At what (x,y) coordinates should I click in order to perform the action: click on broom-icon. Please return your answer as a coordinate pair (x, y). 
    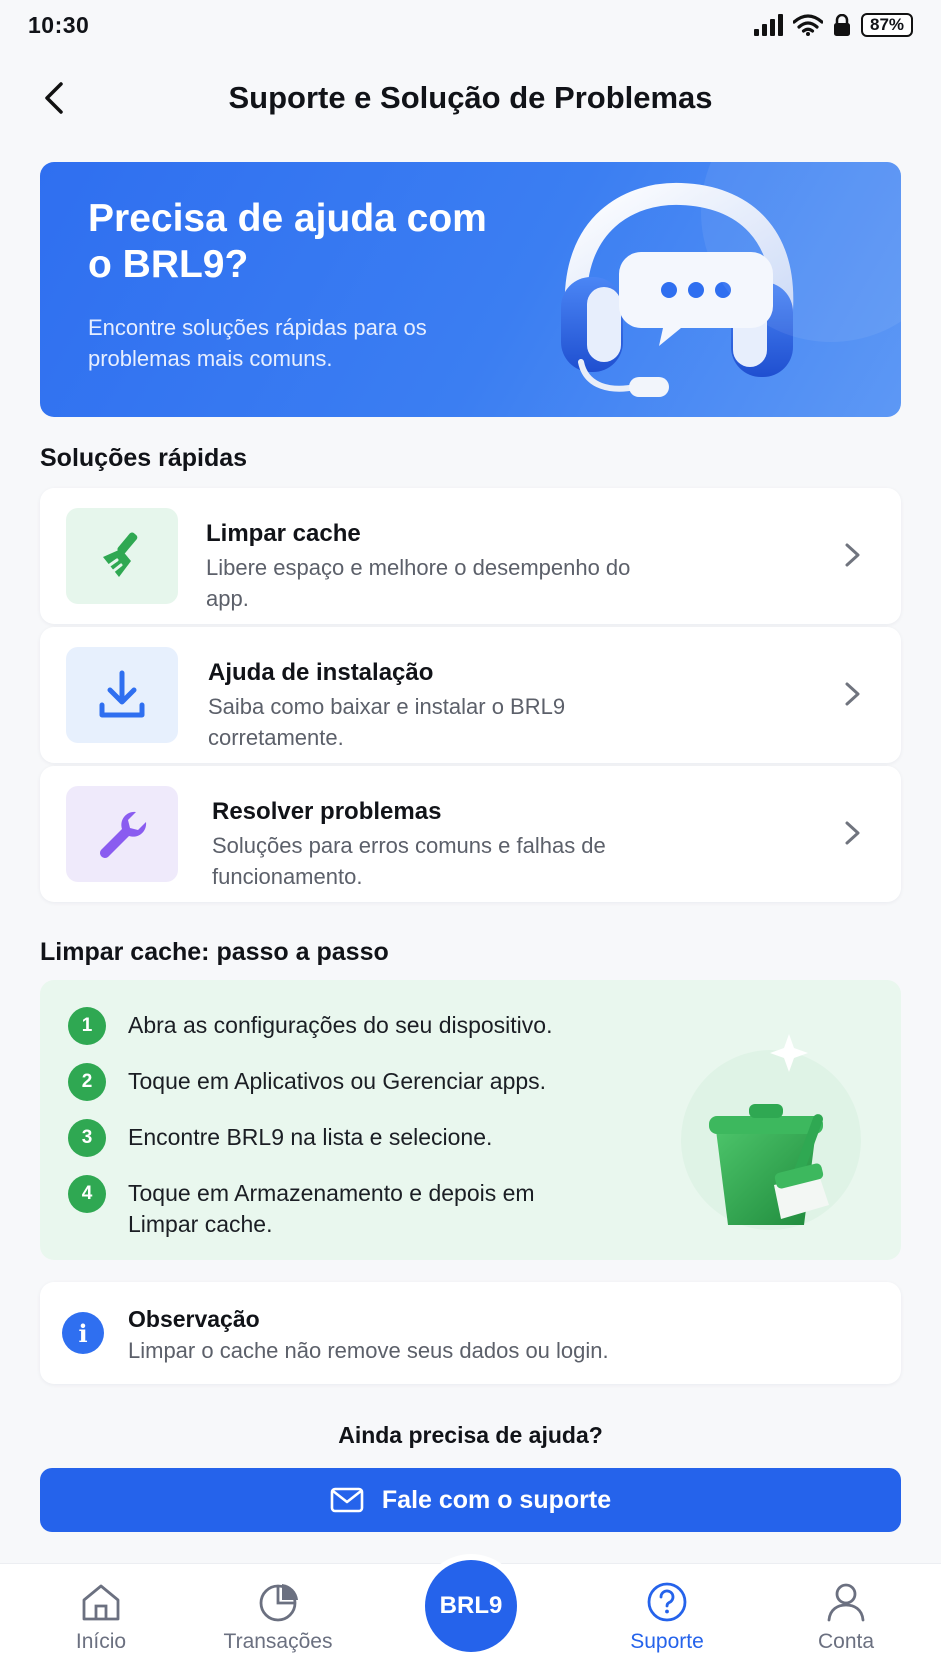
    Looking at the image, I should click on (120, 554).